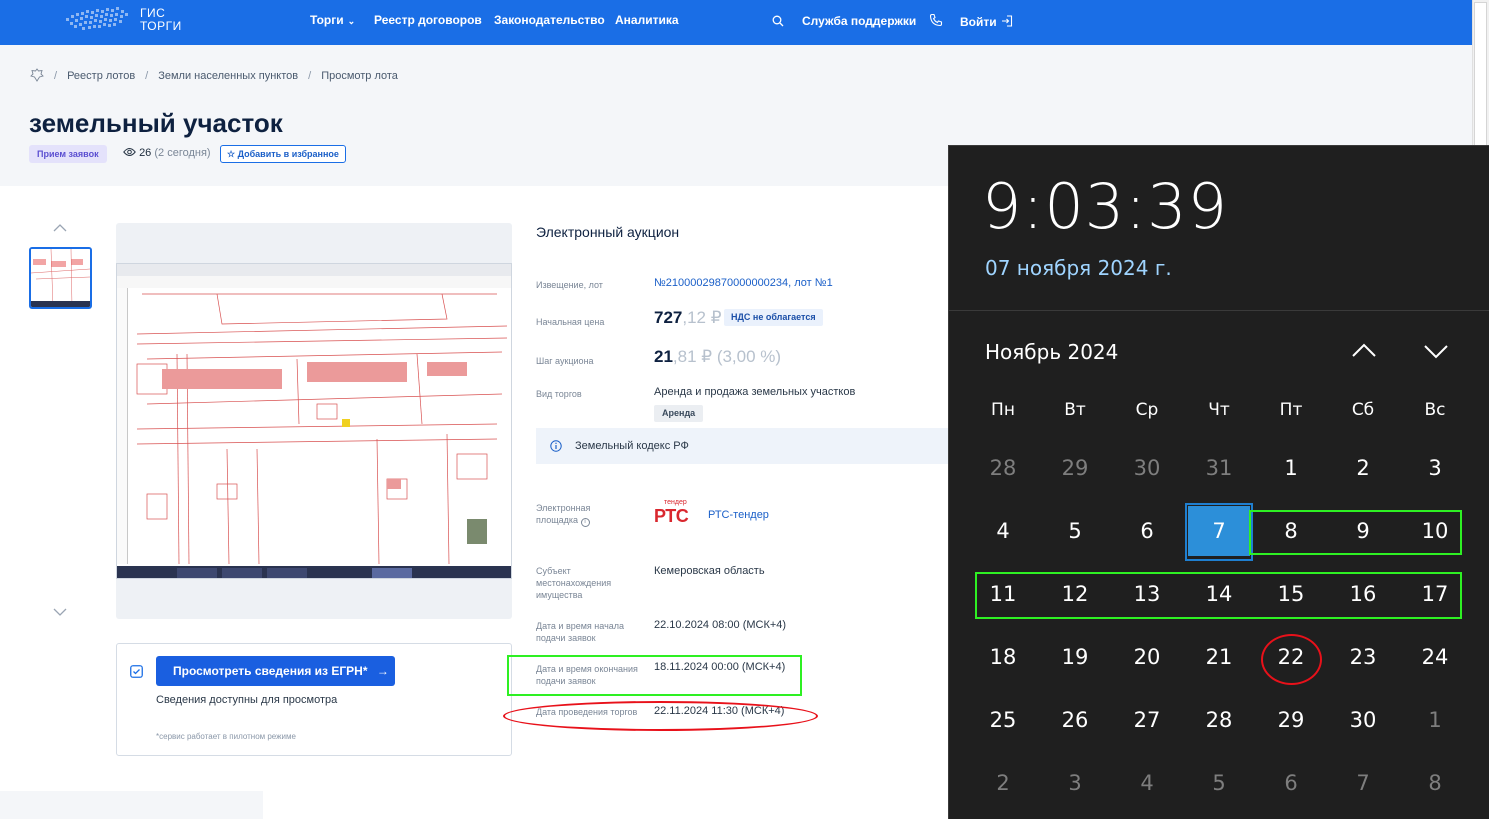 The image size is (1489, 819). What do you see at coordinates (1364, 351) in the screenshot?
I see `calendar-prev-month-icon` at bounding box center [1364, 351].